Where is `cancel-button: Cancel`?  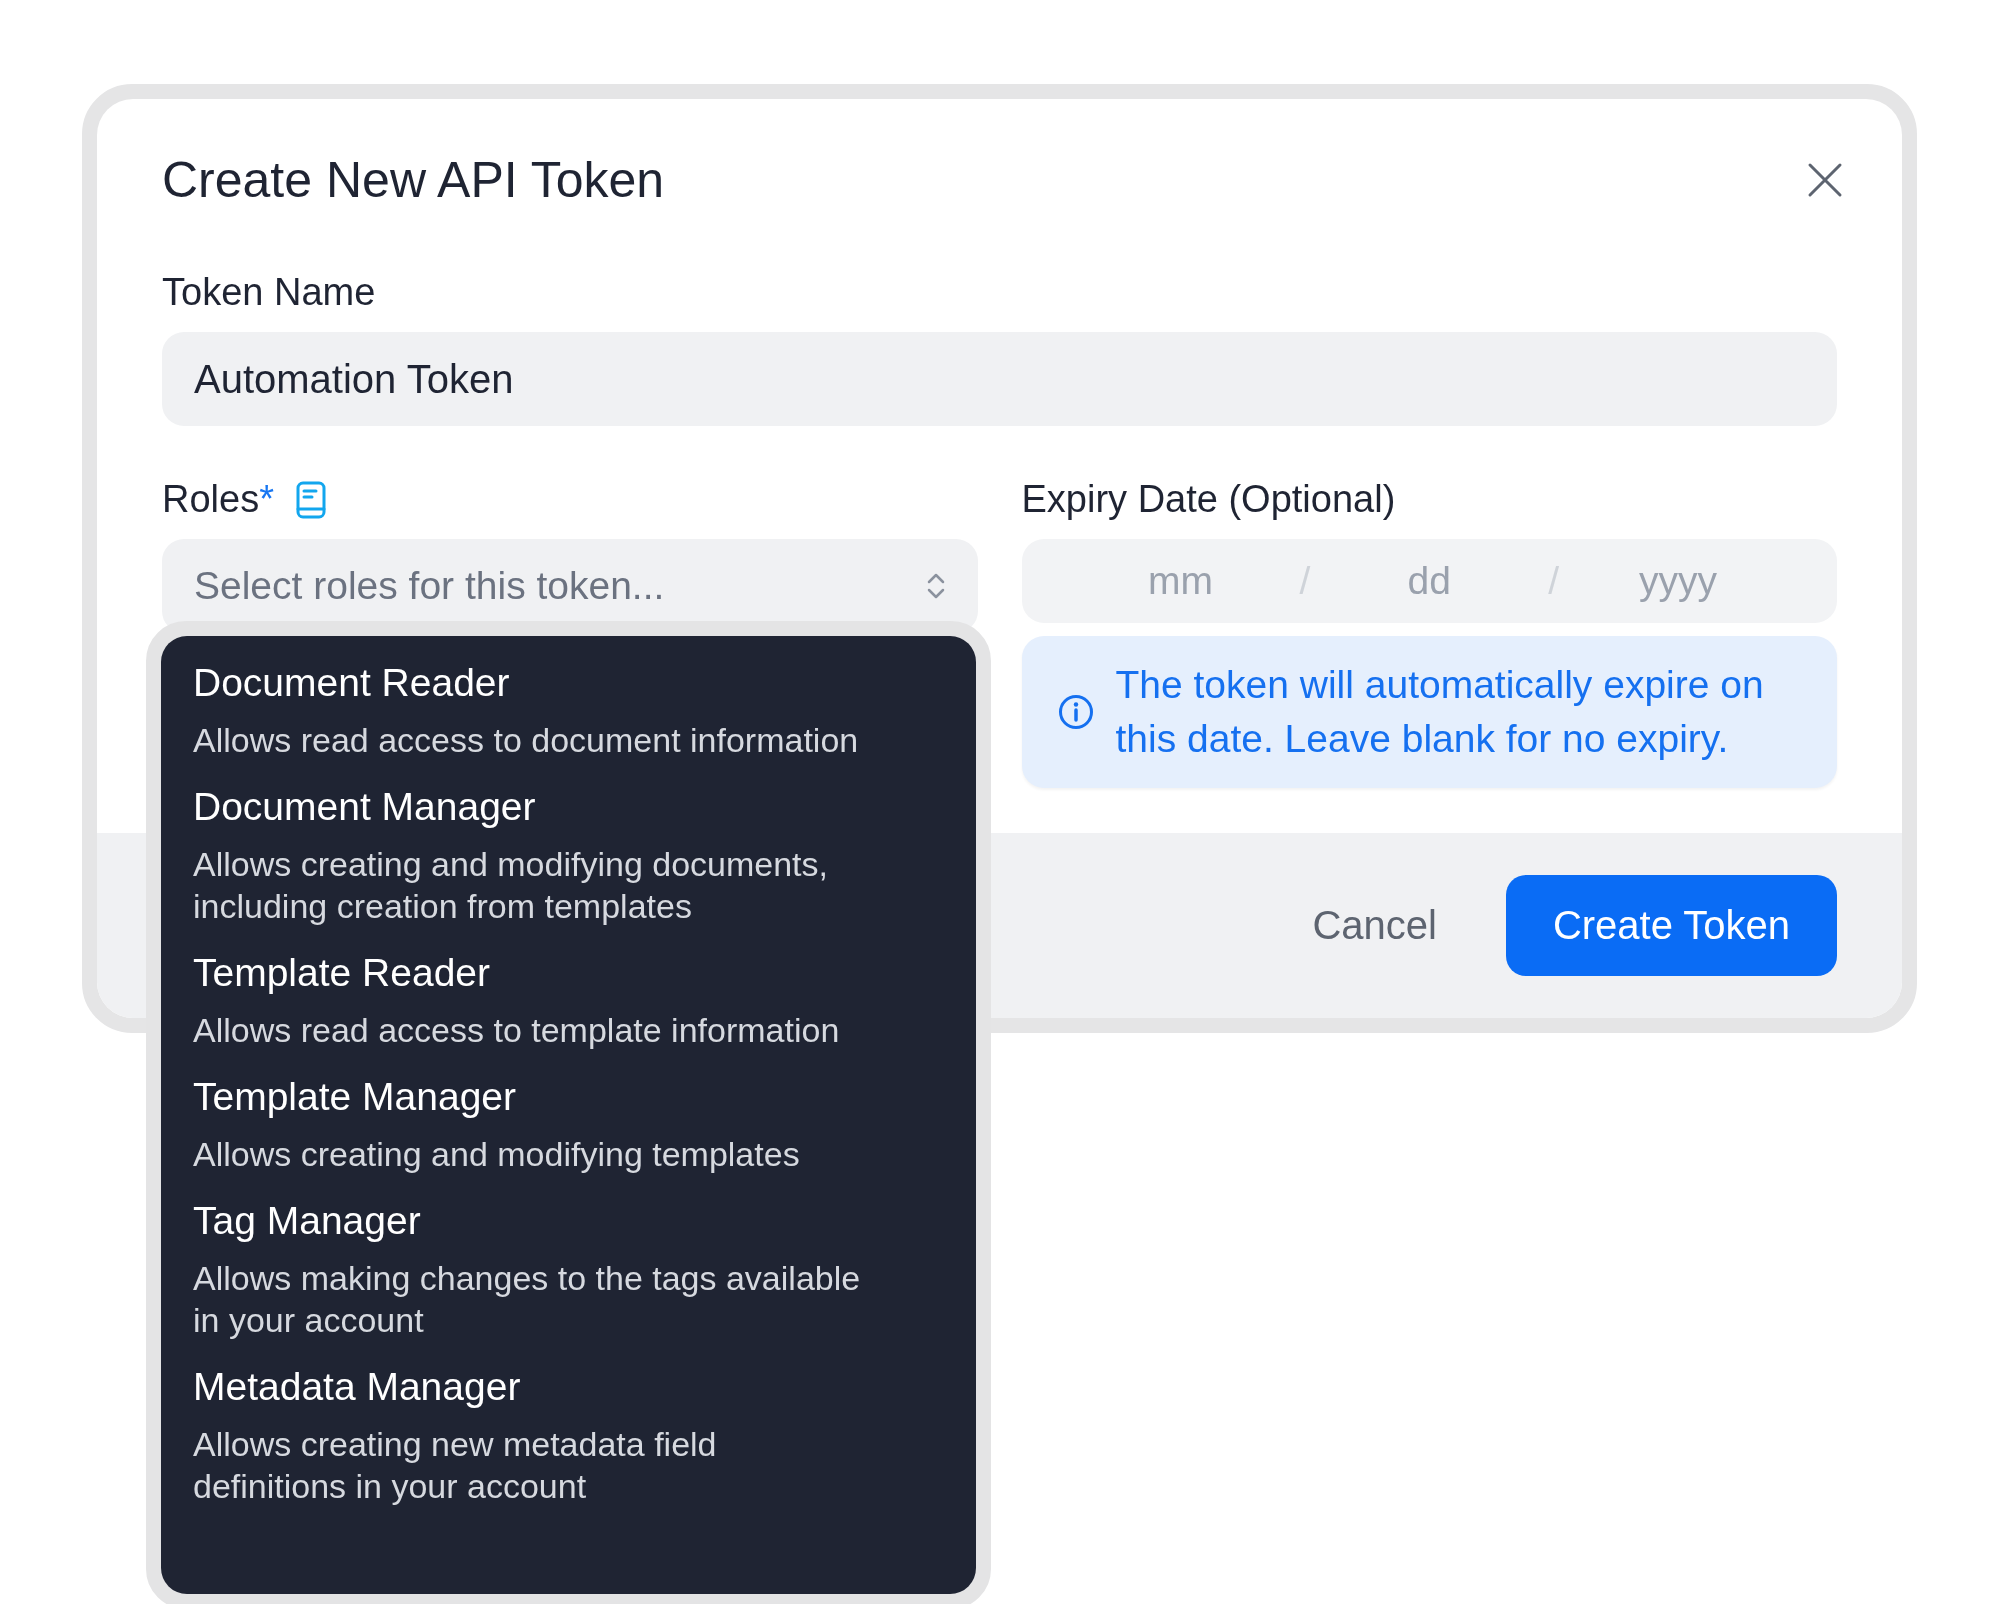 cancel-button: Cancel is located at coordinates (1374, 925).